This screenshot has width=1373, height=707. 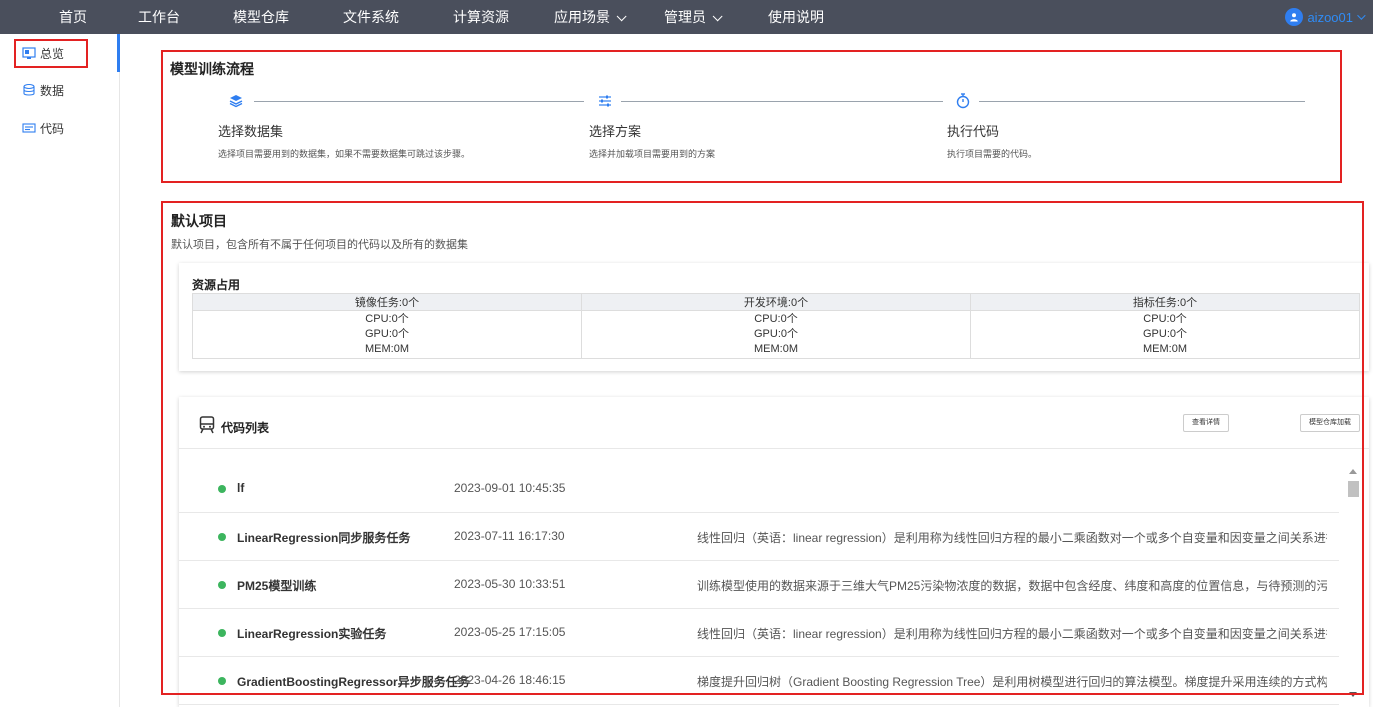 I want to click on code-list-title: 代码列表, so click(x=245, y=428).